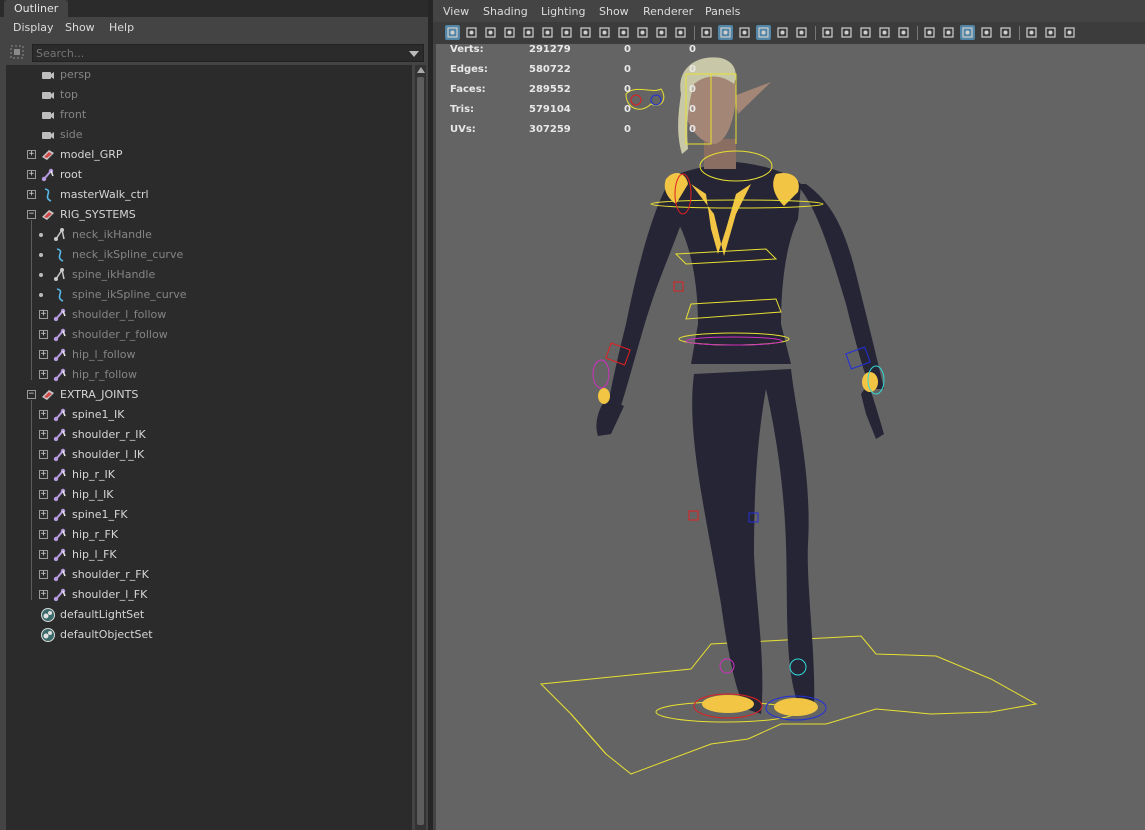 This screenshot has height=830, width=1145. I want to click on panel-layout-icon, so click(1031, 32).